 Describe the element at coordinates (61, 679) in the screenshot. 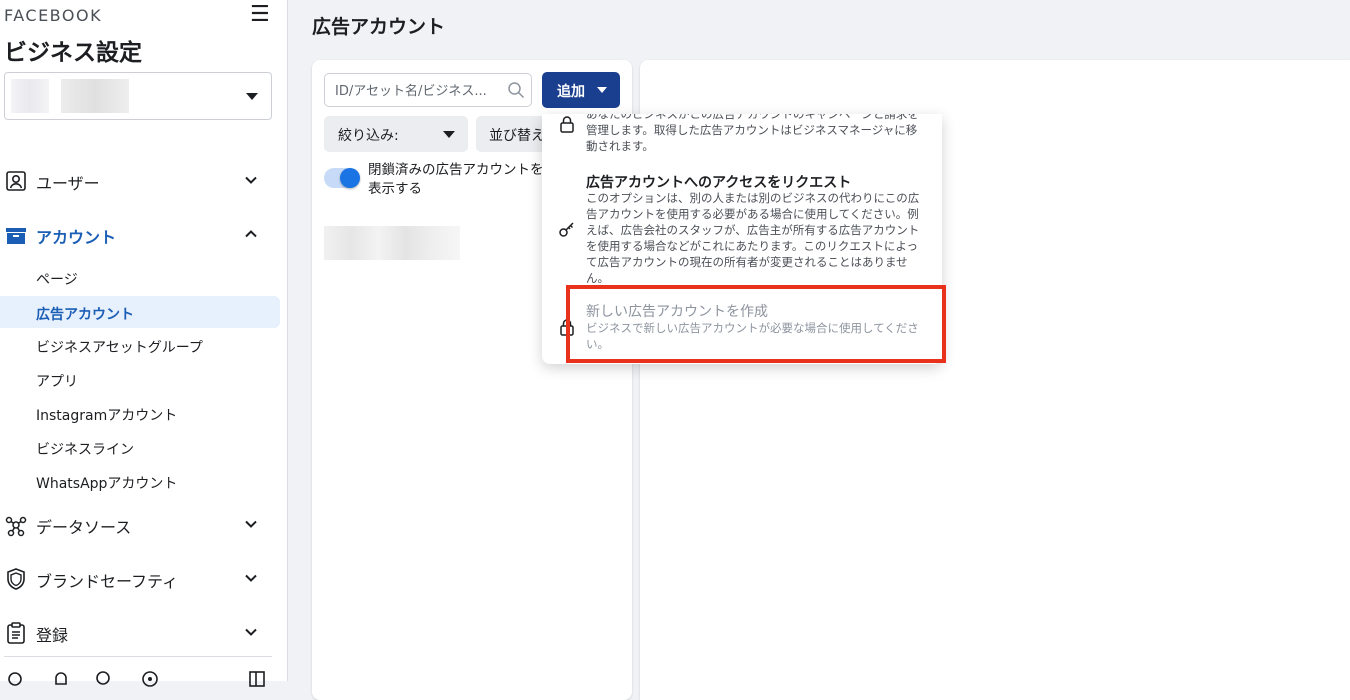

I see `bell-icon` at that location.